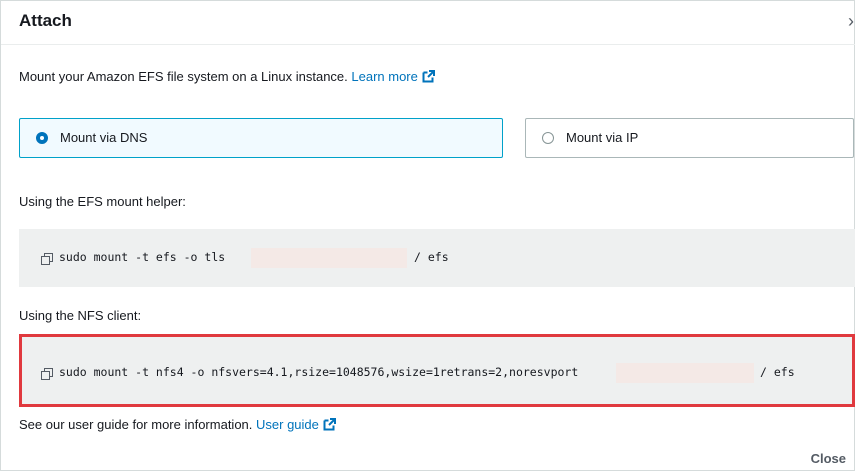  I want to click on footer-description: See our user guide for more information., so click(138, 424).